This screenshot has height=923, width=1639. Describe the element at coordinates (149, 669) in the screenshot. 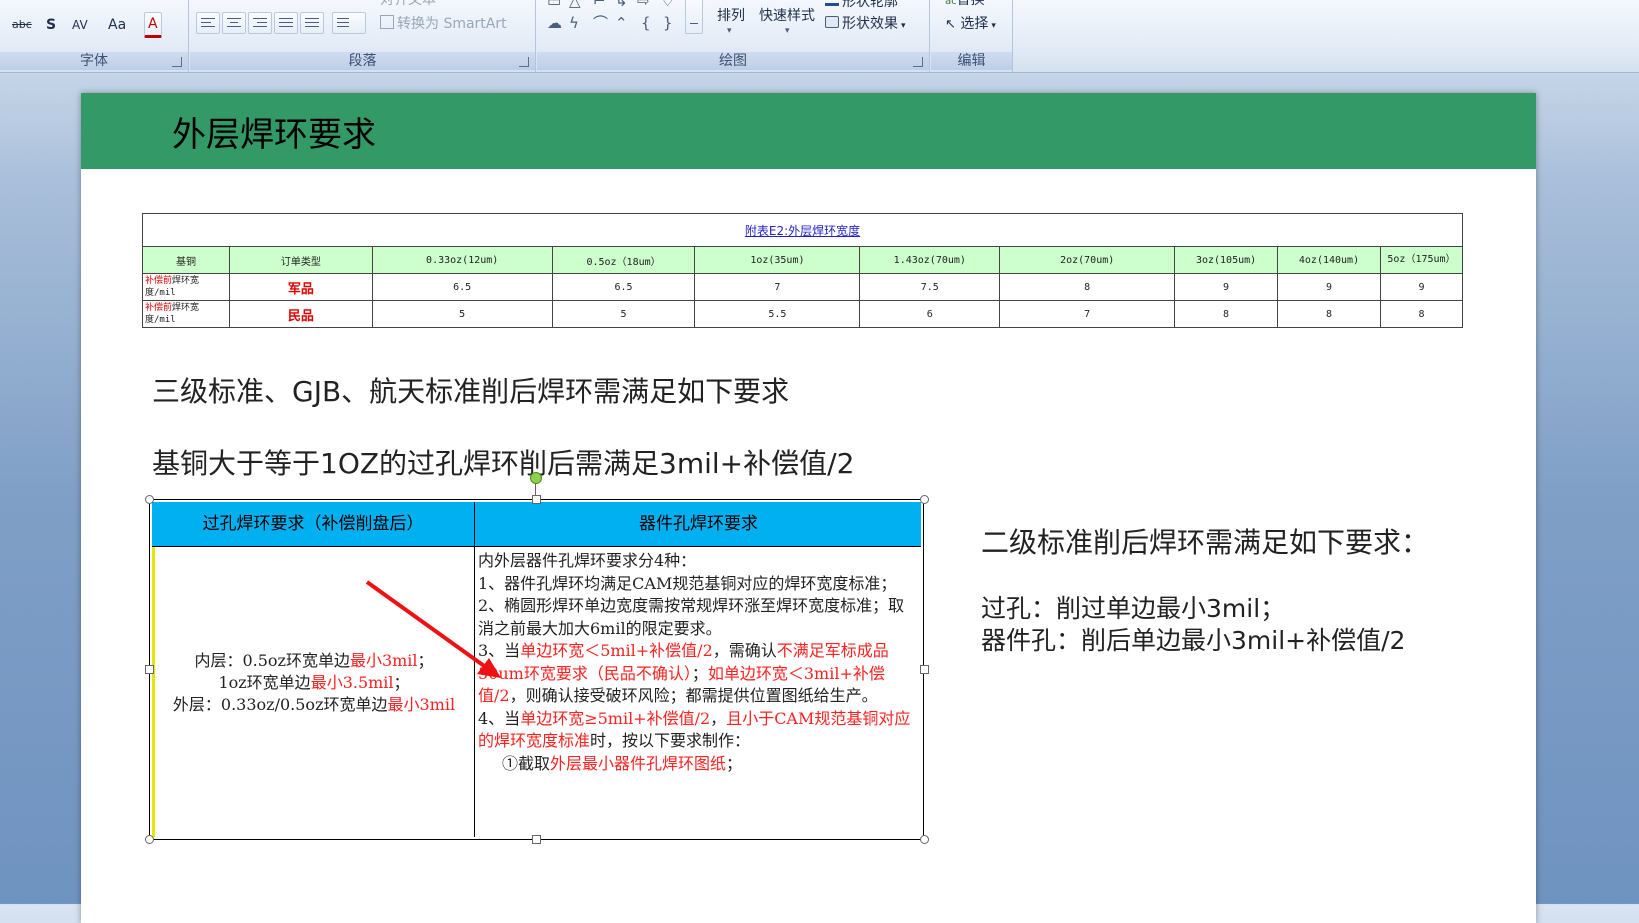

I see `resize-handle-w` at that location.